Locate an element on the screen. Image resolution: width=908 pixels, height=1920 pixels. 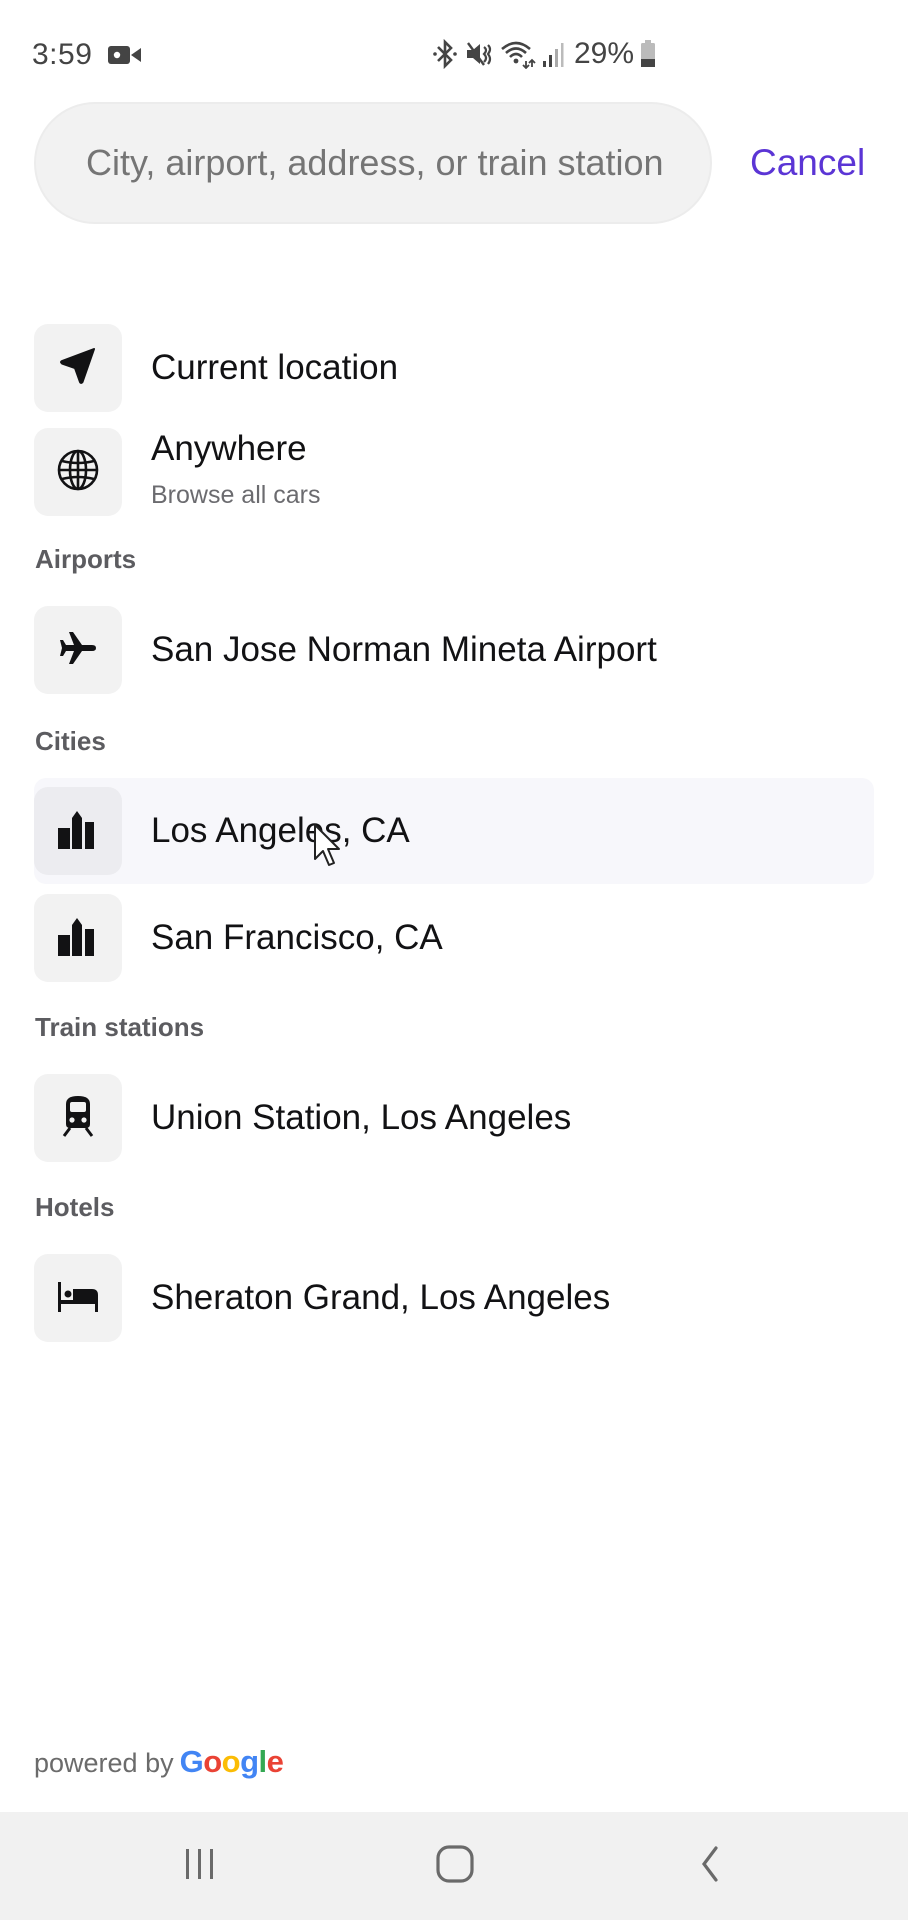
recent-apps-button is located at coordinates (200, 1866).